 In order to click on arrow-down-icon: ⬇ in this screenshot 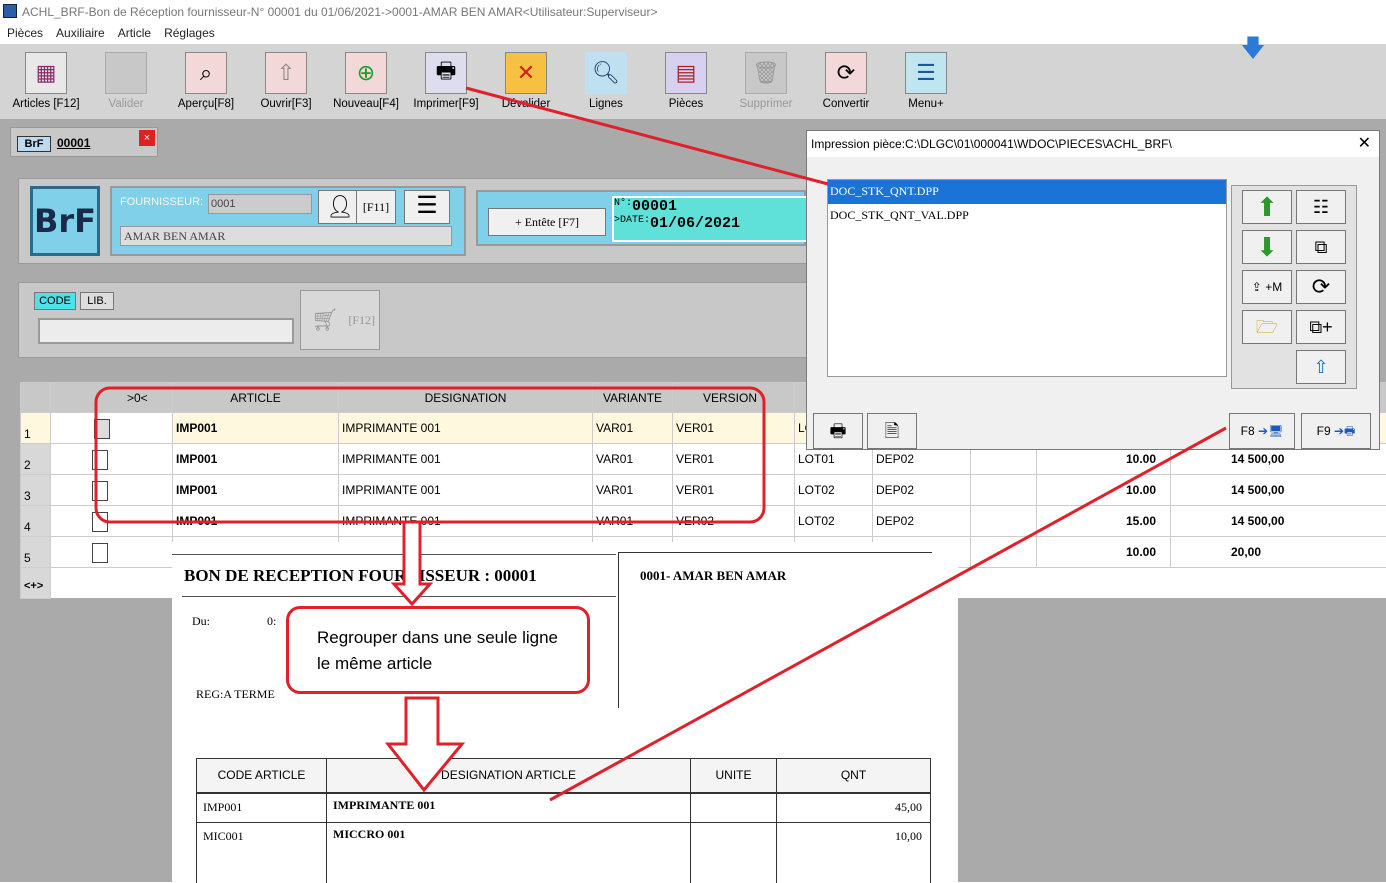, I will do `click(1267, 247)`.